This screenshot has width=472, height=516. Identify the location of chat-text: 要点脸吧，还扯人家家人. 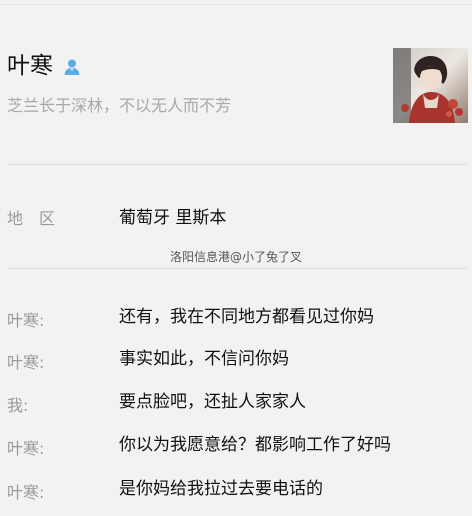
(212, 402).